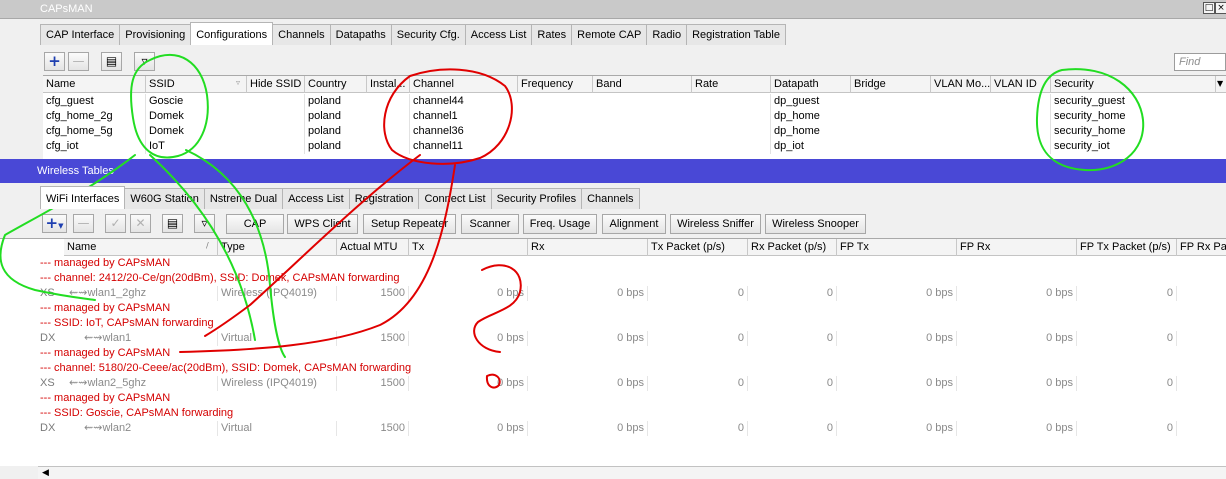 The height and width of the screenshot is (479, 1226). What do you see at coordinates (243, 198) in the screenshot?
I see `tab-nstreme-dual: Nstreme Dual` at bounding box center [243, 198].